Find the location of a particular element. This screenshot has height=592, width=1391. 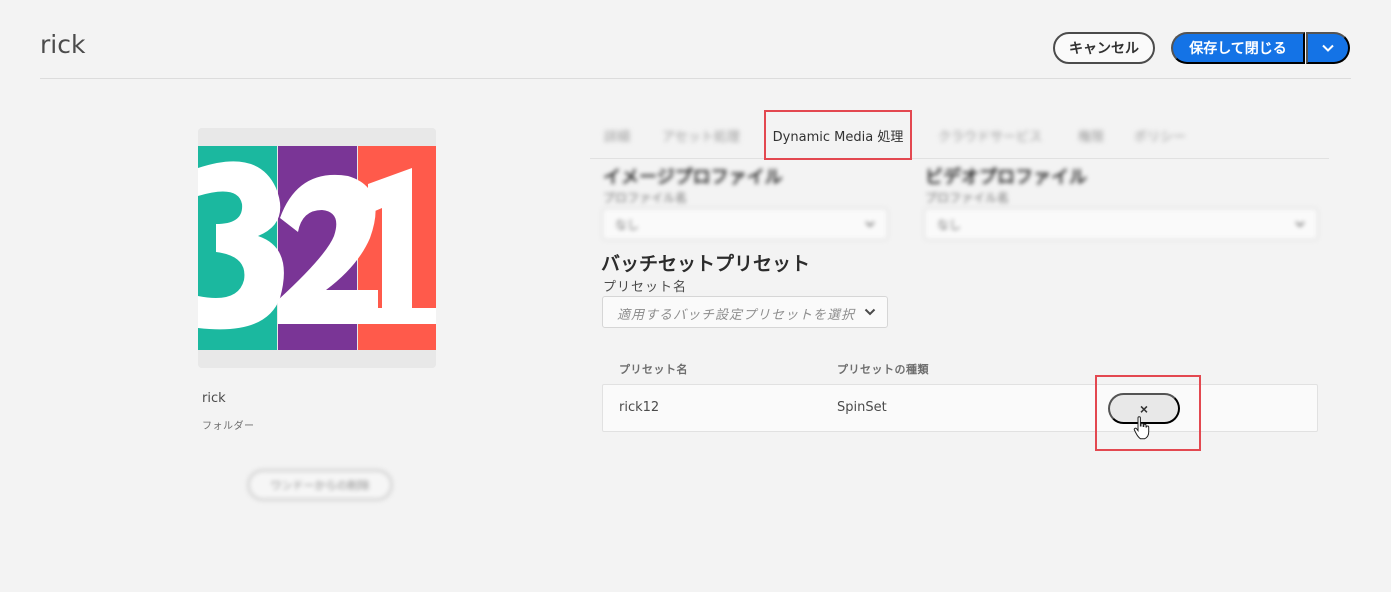

image-profile-value: なし is located at coordinates (627, 224).